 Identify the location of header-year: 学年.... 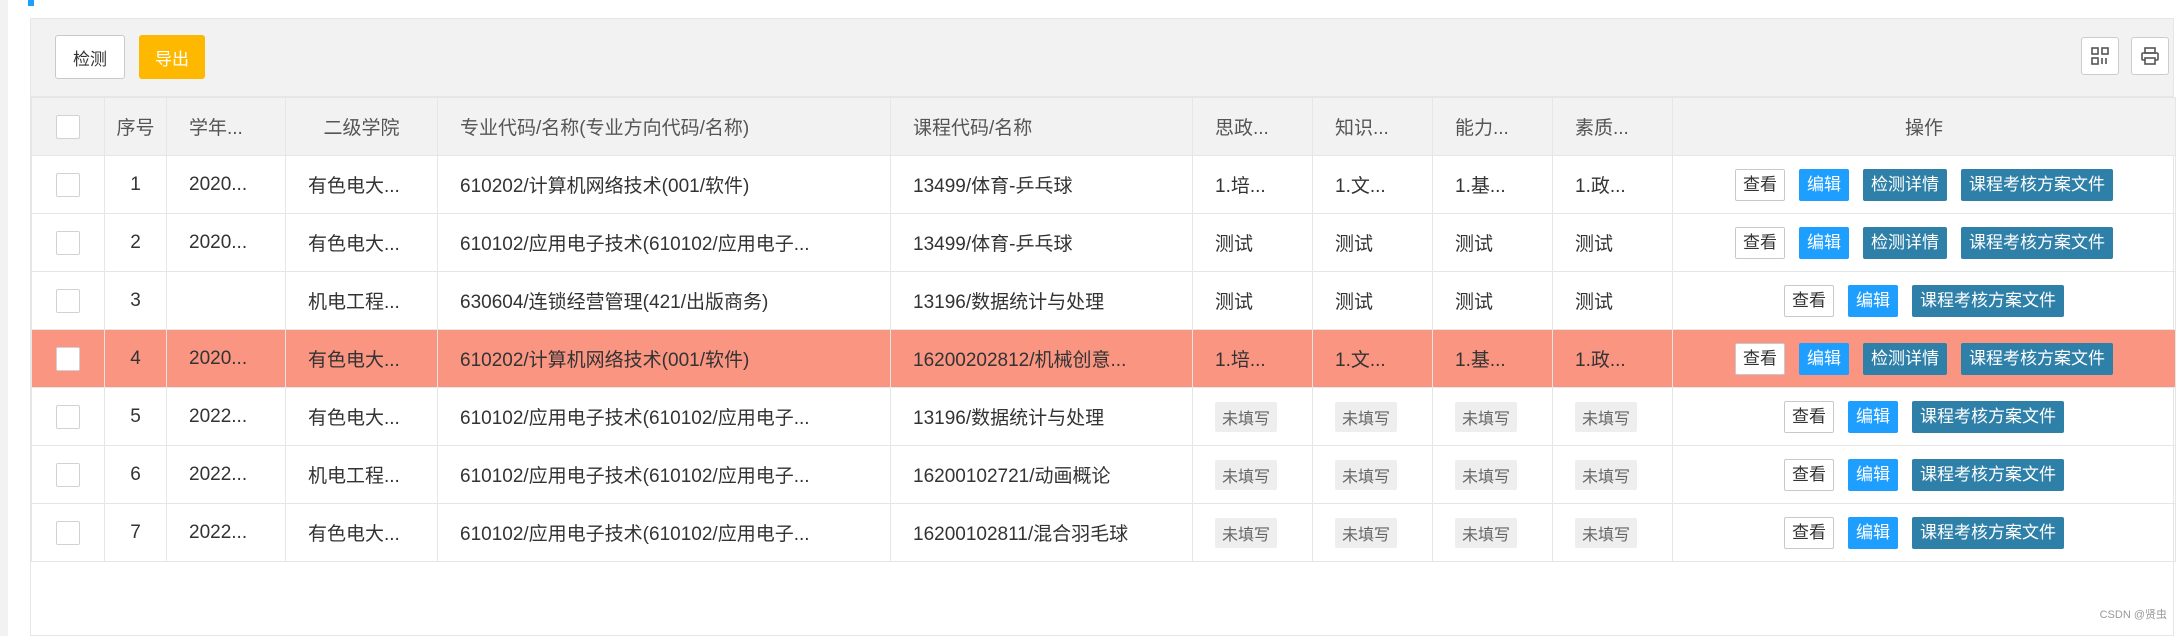
(226, 126).